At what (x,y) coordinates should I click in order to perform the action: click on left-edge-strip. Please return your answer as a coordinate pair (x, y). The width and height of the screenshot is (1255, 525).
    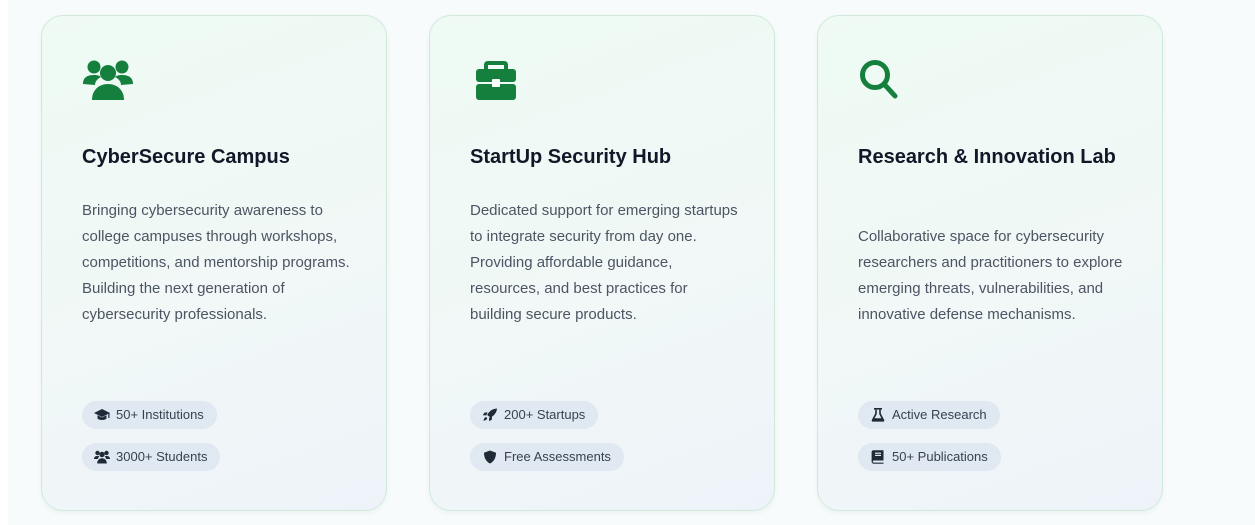
    Looking at the image, I should click on (4, 262).